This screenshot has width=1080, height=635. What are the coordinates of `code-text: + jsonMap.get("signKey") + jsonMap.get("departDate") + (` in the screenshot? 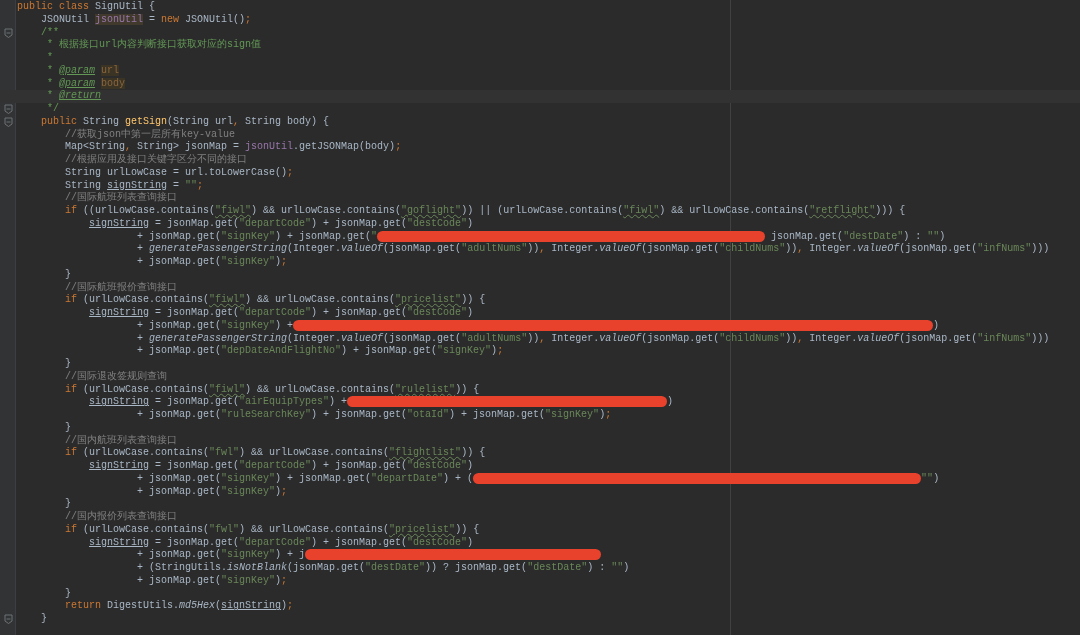 It's located at (305, 478).